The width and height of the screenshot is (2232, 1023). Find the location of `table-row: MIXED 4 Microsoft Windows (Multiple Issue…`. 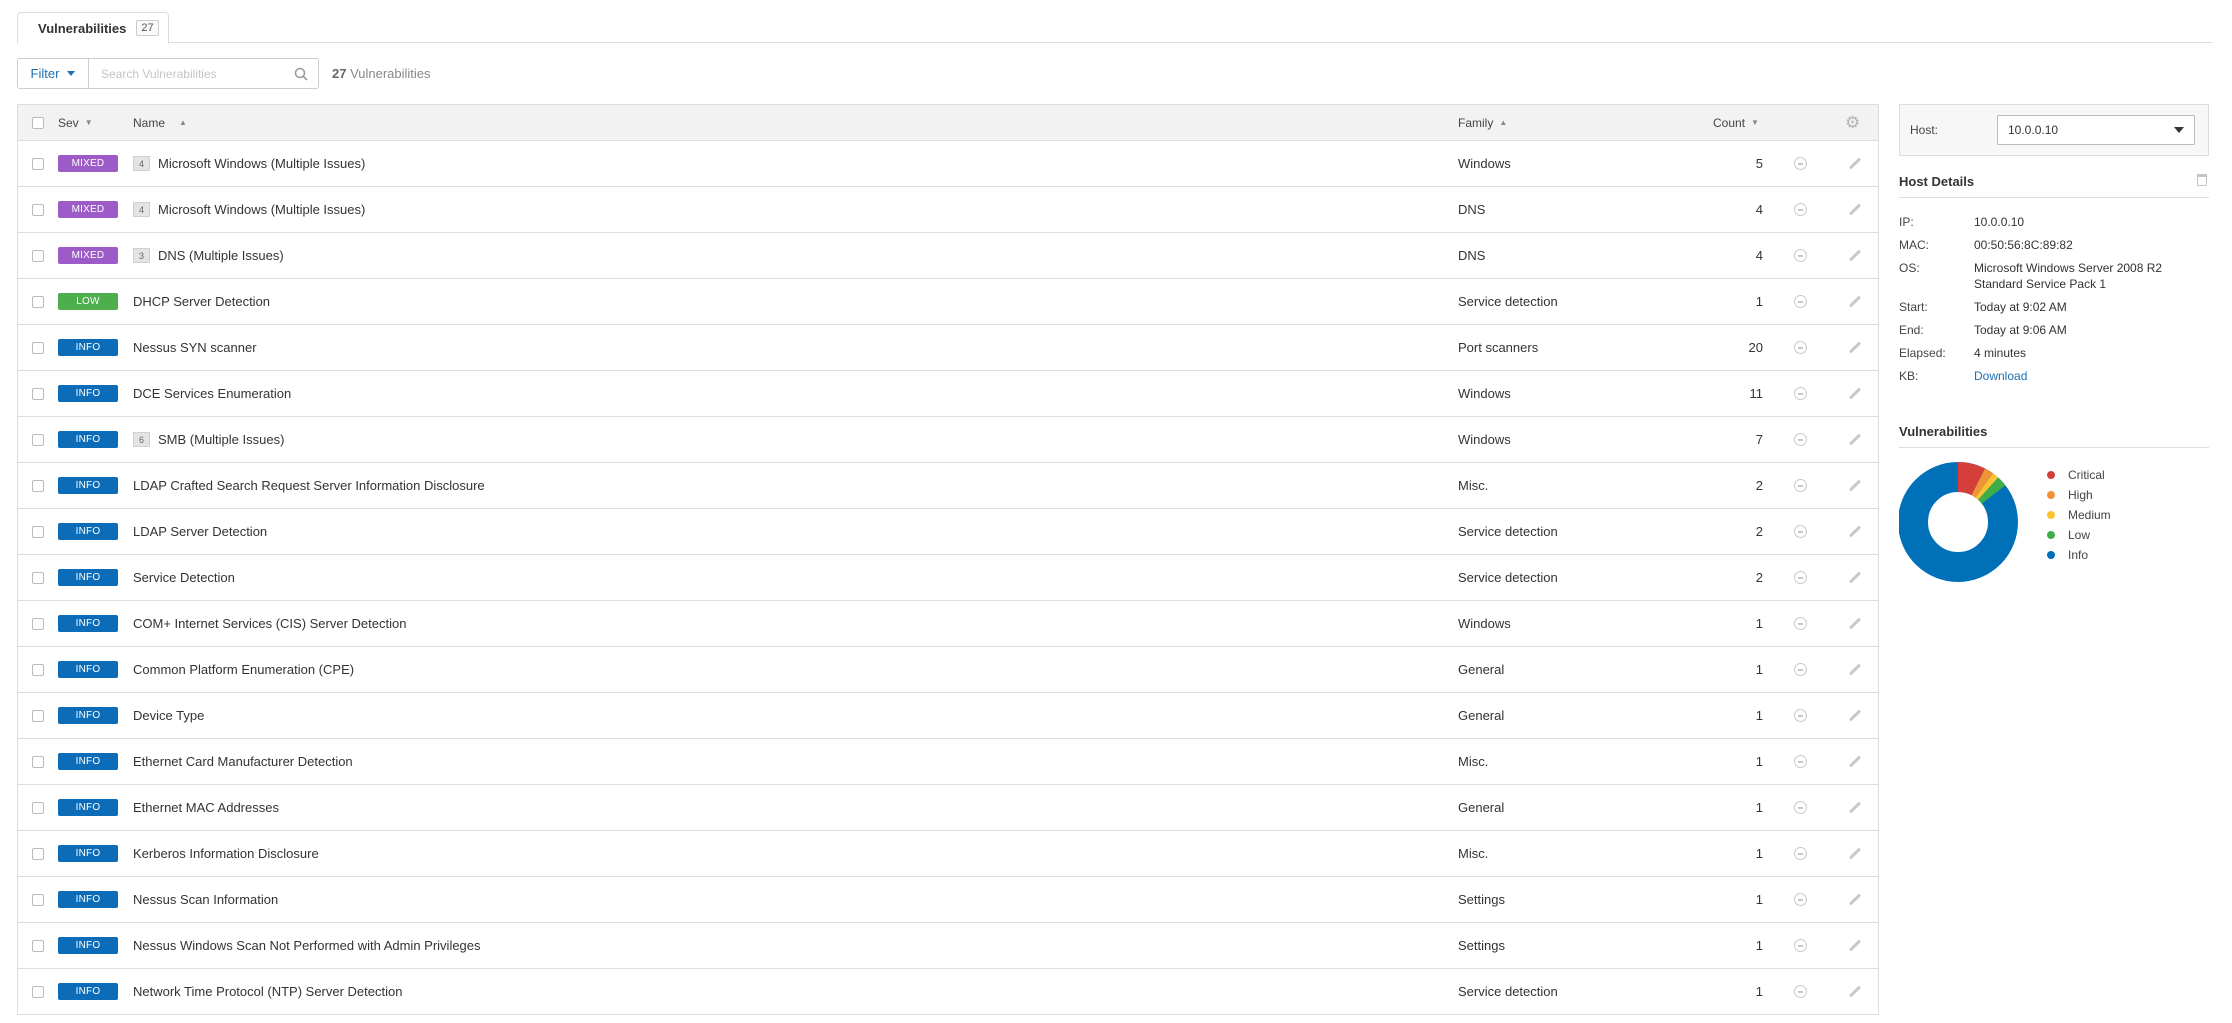

table-row: MIXED 4 Microsoft Windows (Multiple Issue… is located at coordinates (948, 164).